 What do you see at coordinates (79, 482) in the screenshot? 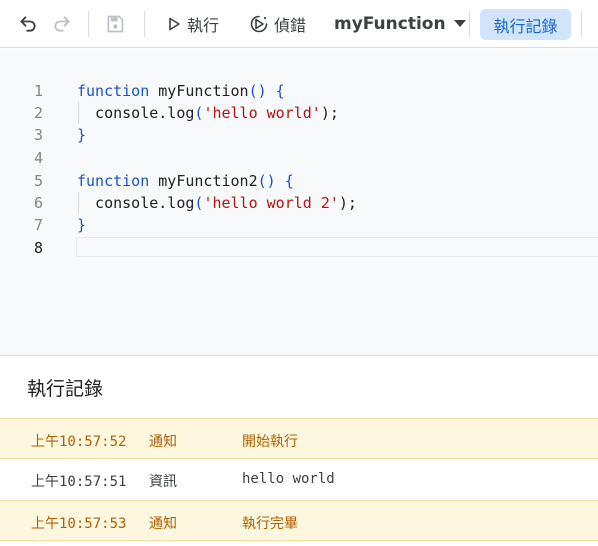
I see `log-time: 上午10:57:51` at bounding box center [79, 482].